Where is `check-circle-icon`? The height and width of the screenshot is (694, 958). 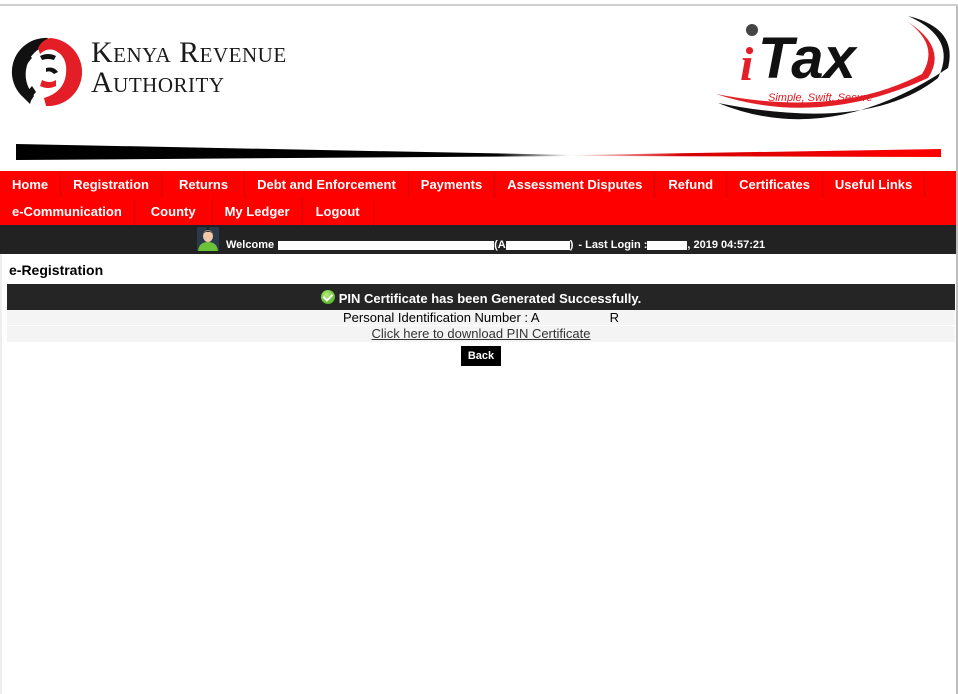 check-circle-icon is located at coordinates (327, 297).